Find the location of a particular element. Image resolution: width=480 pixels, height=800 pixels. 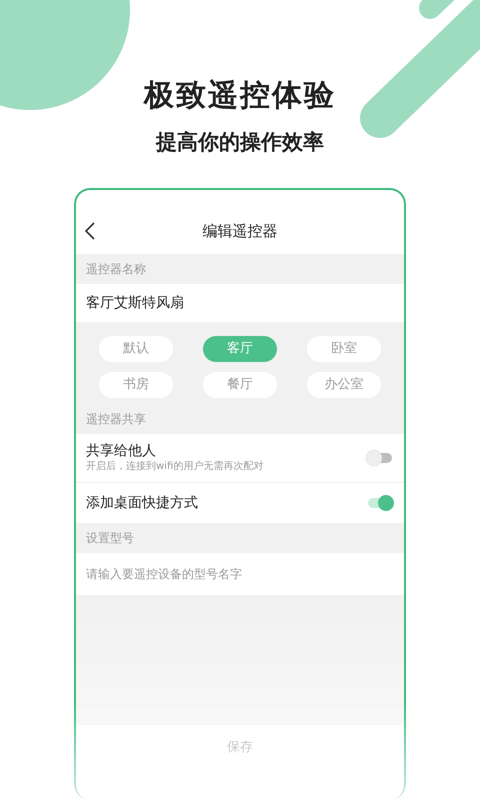

room-chip: 默认 is located at coordinates (136, 349).